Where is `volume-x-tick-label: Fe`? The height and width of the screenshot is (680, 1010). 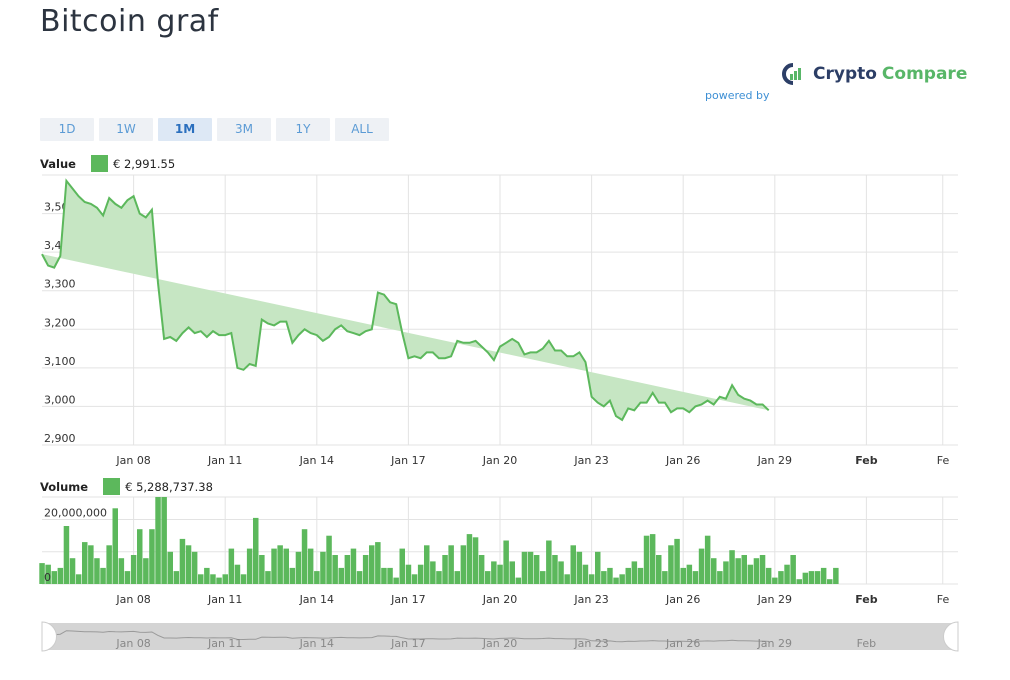 volume-x-tick-label: Fe is located at coordinates (943, 599).